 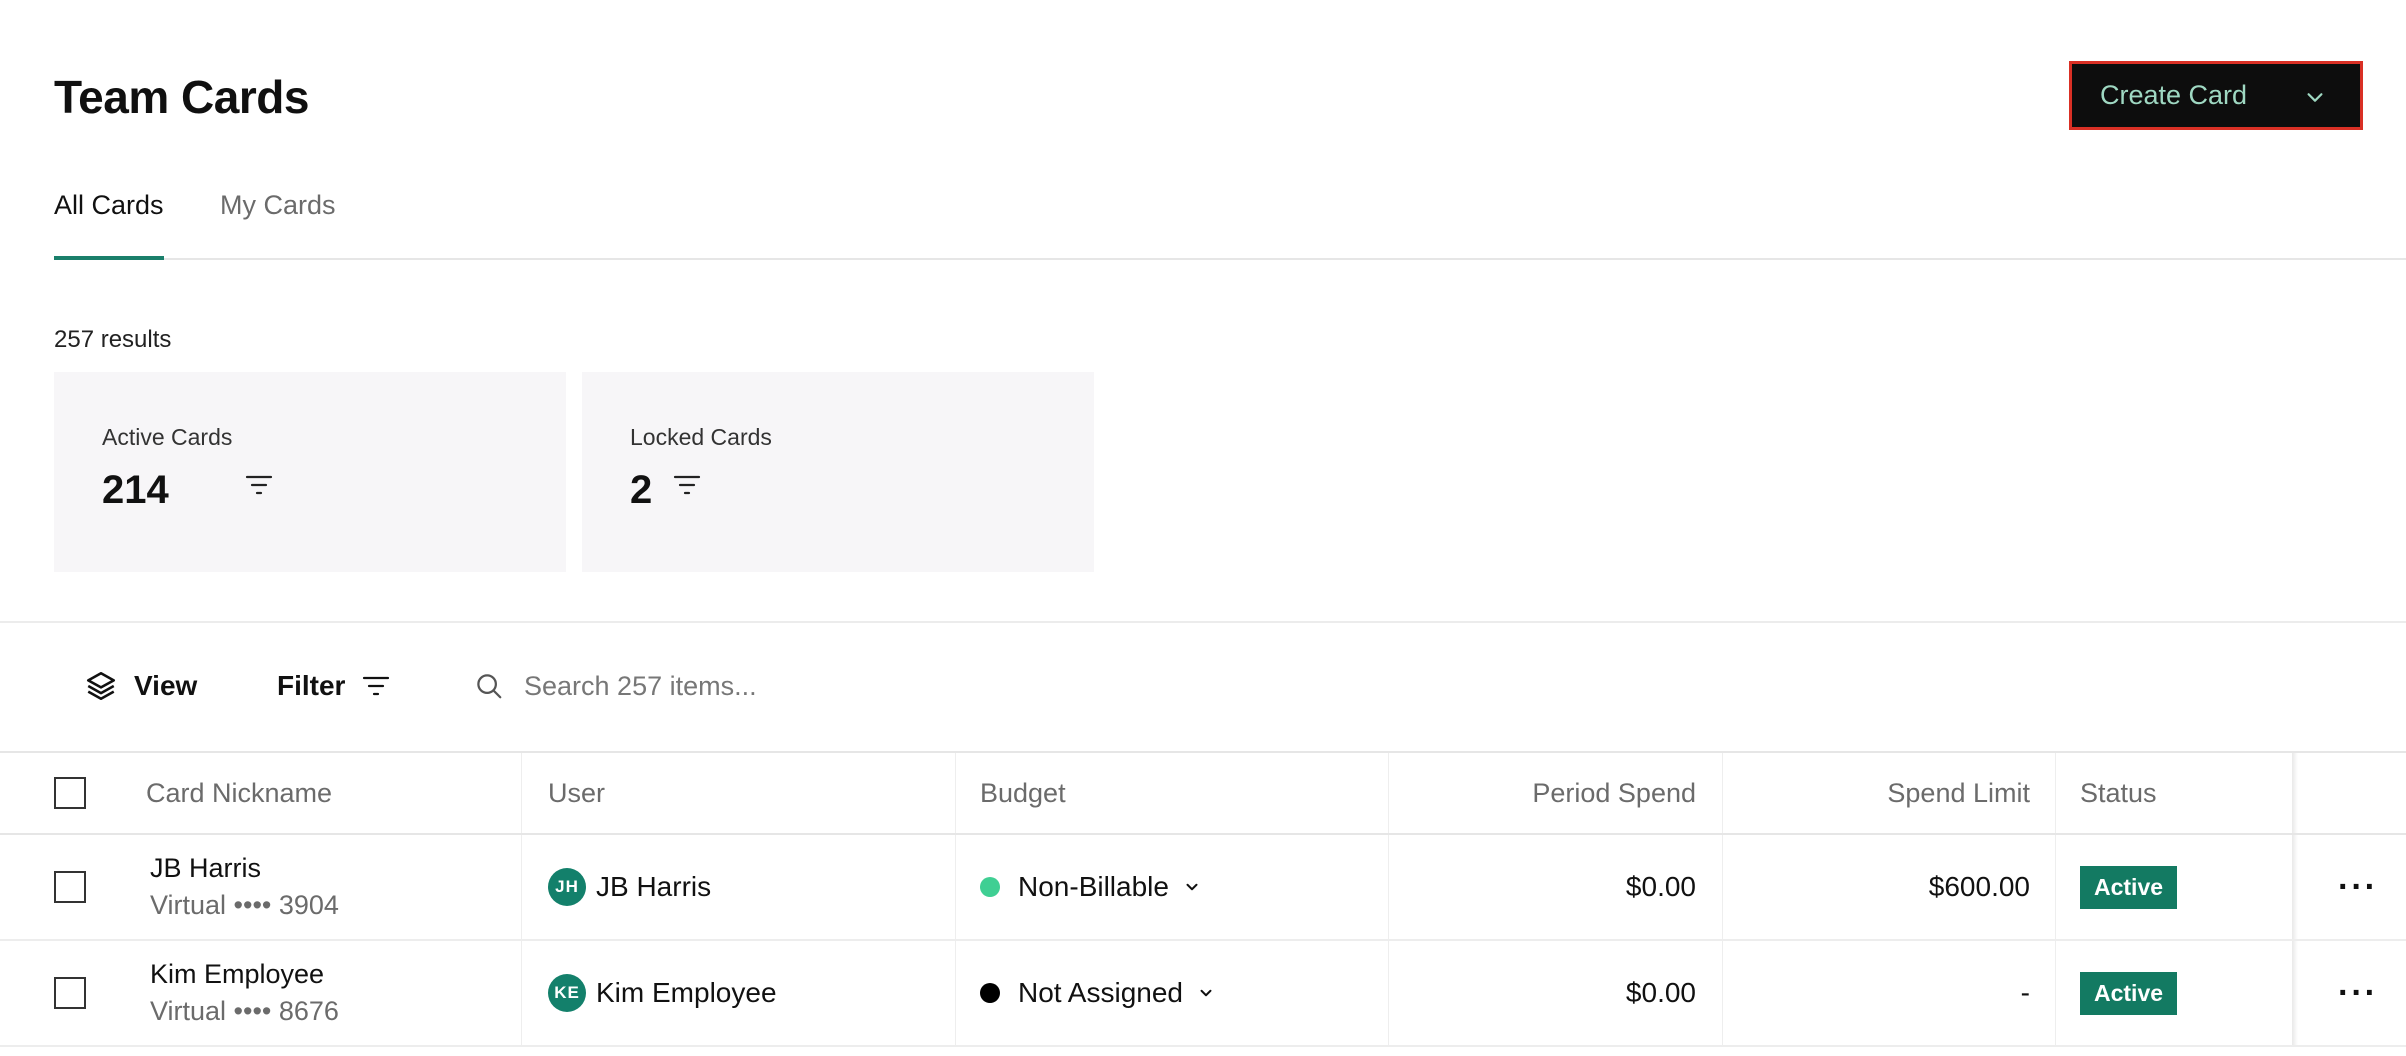 What do you see at coordinates (237, 974) in the screenshot?
I see `card-nickname: Kim Employee` at bounding box center [237, 974].